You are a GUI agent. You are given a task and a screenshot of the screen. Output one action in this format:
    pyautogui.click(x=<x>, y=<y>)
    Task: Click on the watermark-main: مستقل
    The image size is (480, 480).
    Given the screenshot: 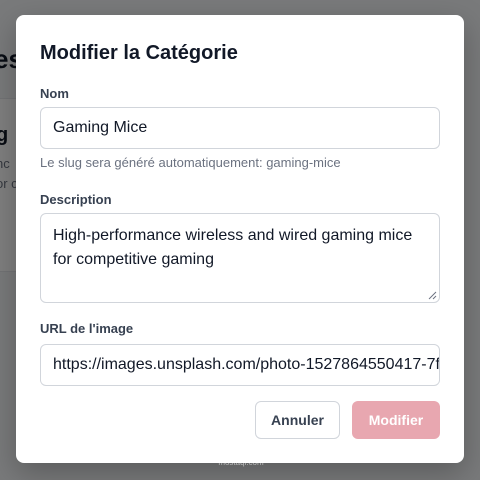 What is the action you would take?
    pyautogui.click(x=241, y=449)
    